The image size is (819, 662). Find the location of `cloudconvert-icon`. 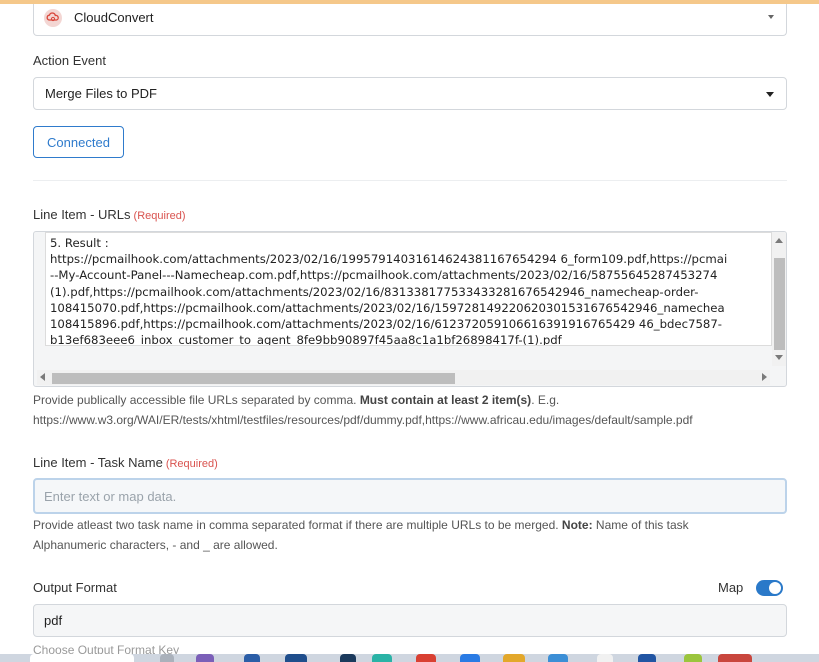

cloudconvert-icon is located at coordinates (53, 17).